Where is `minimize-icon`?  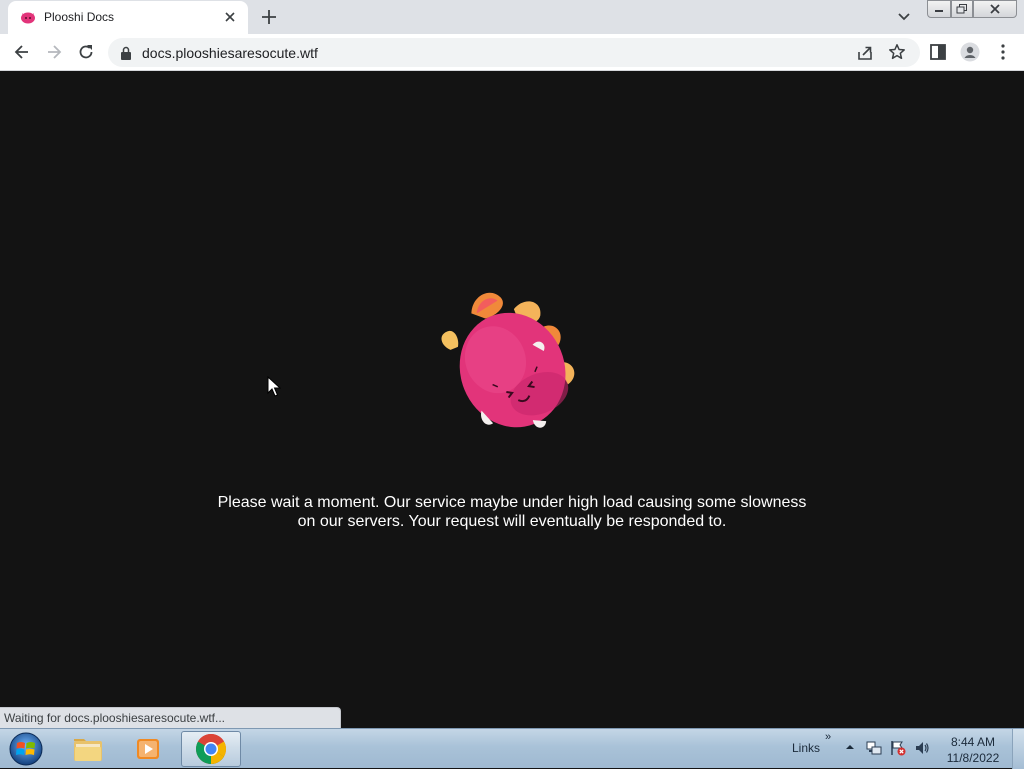
minimize-icon is located at coordinates (939, 11).